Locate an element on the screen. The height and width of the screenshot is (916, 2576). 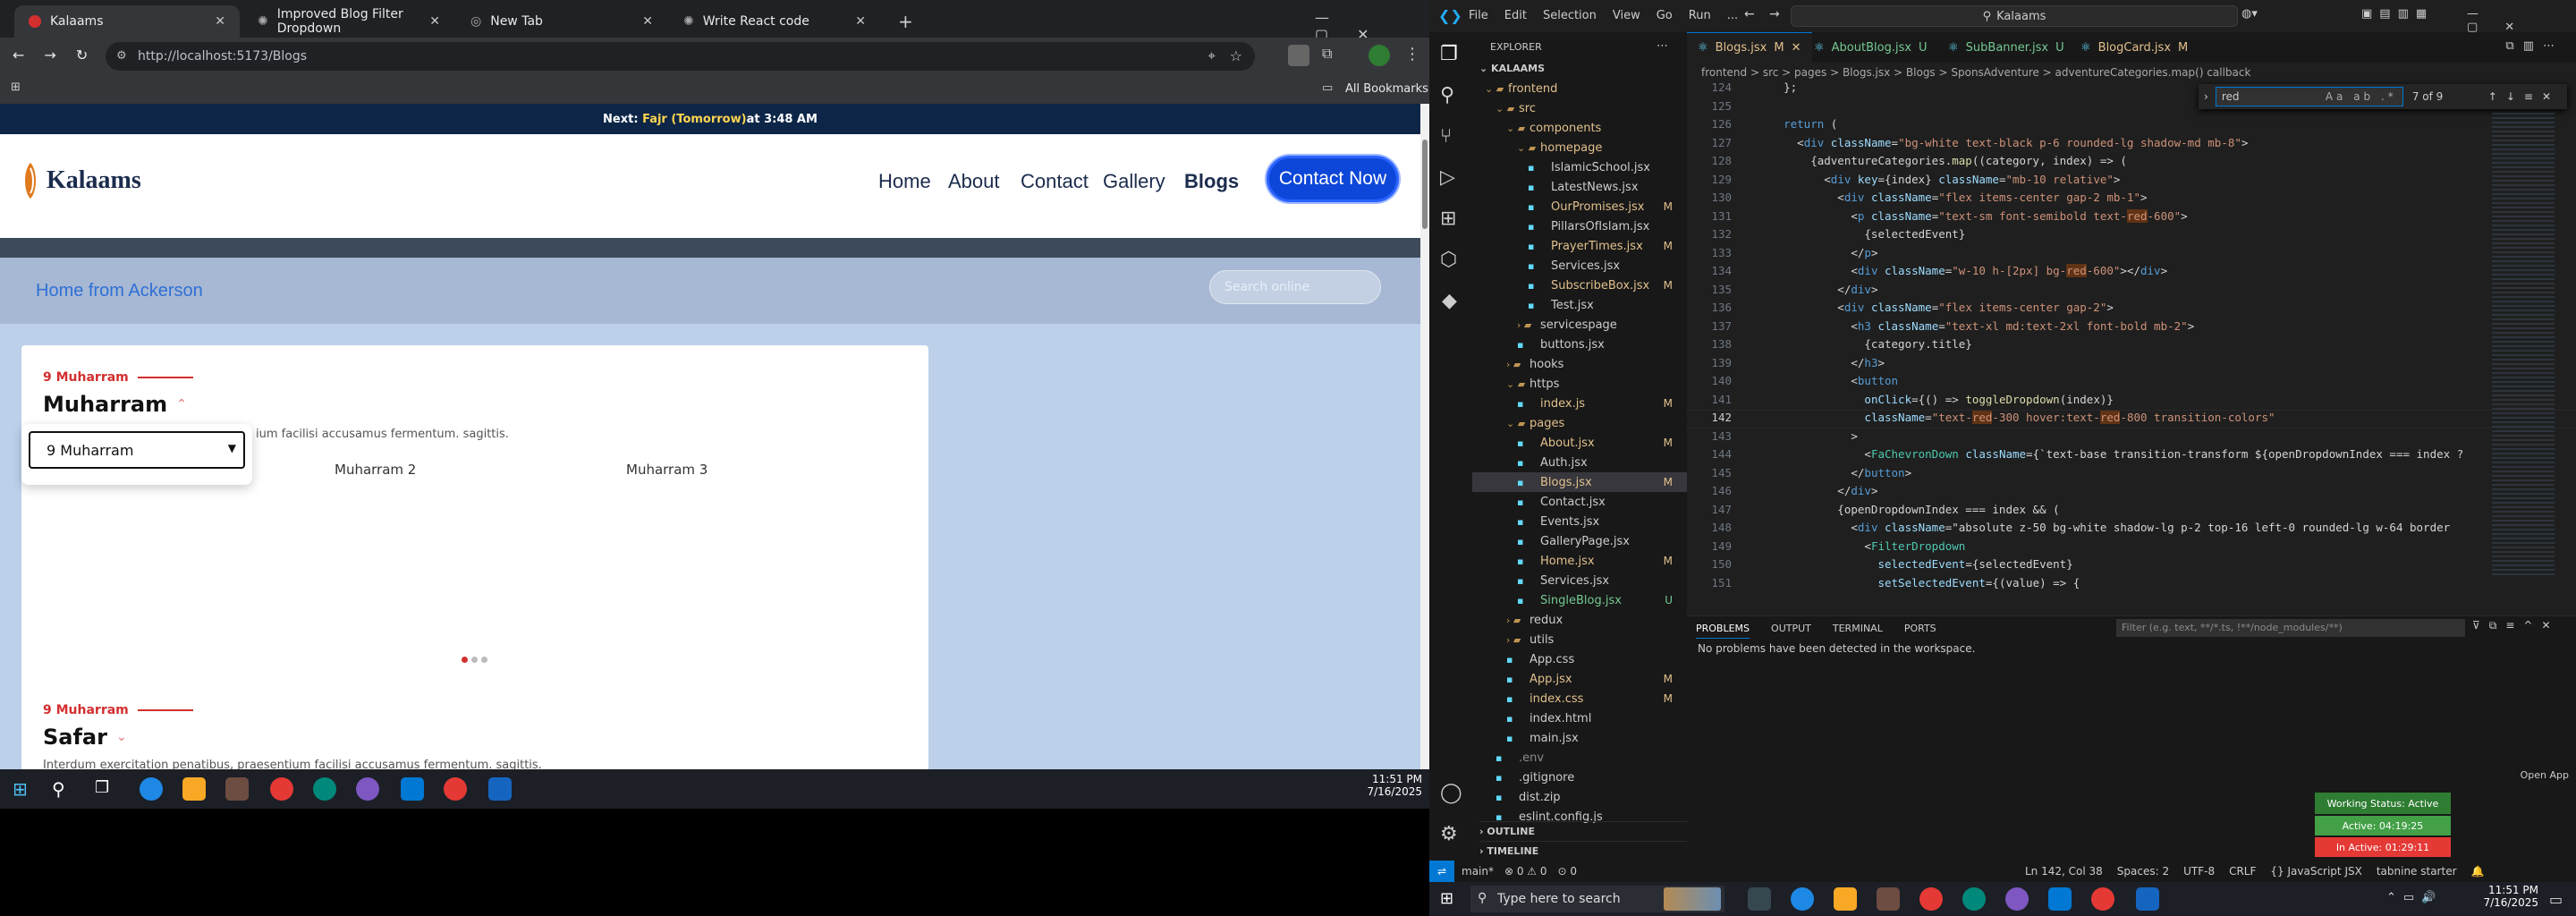
tree-file: ▪ PillarsOfIslam.jsx is located at coordinates (1579, 226).